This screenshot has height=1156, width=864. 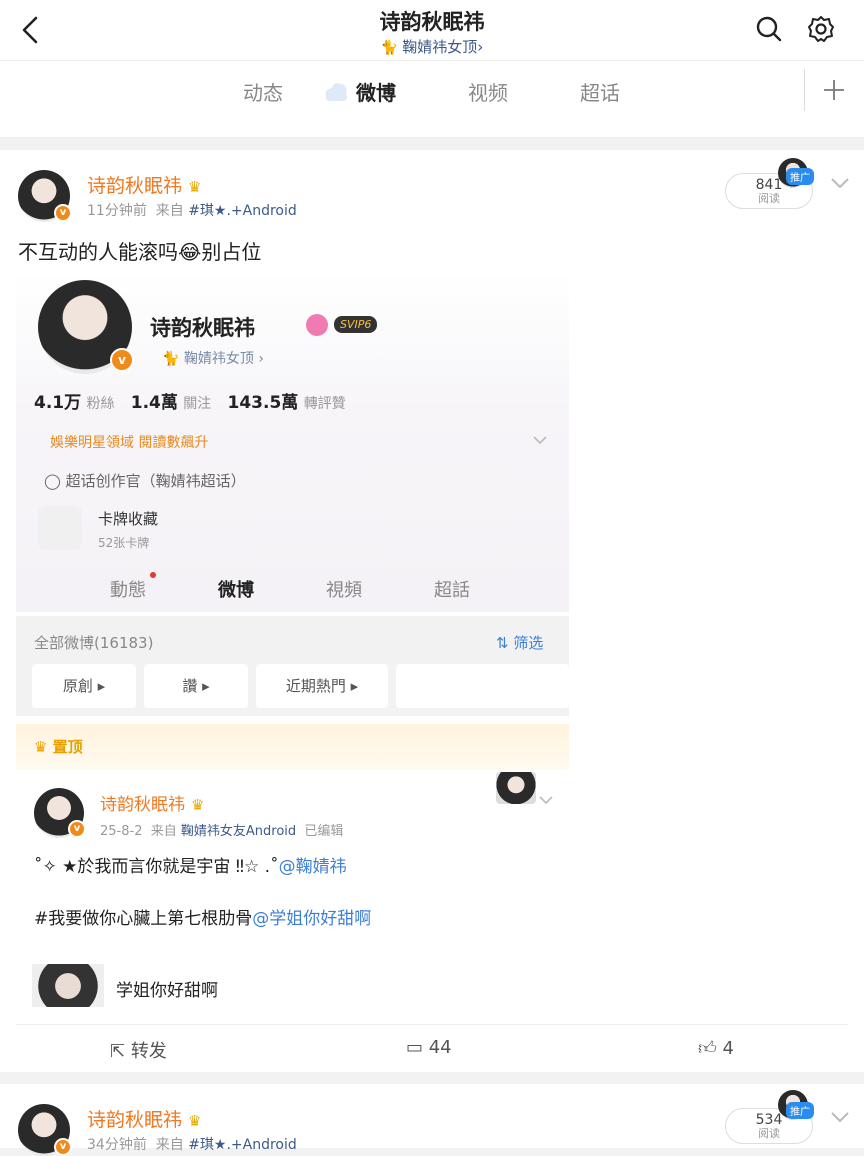 What do you see at coordinates (153, 575) in the screenshot?
I see `red-dot-icon` at bounding box center [153, 575].